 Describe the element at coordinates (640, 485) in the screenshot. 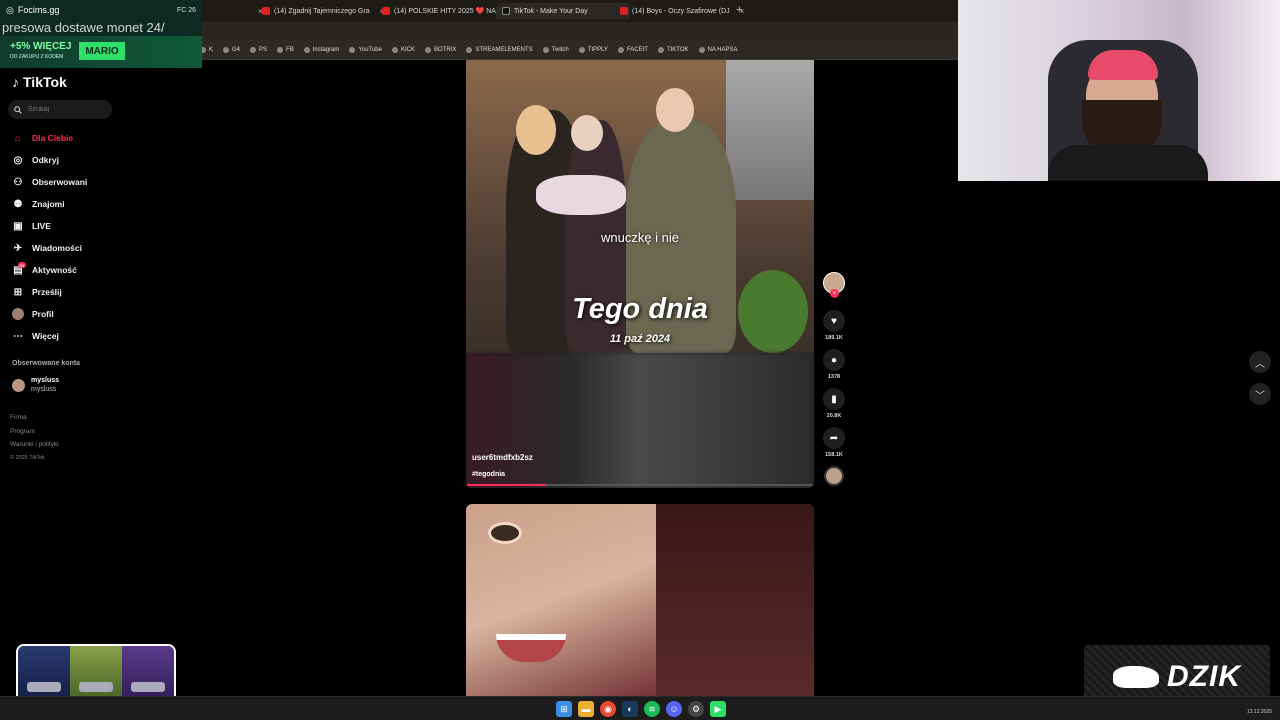

I see `video-progress-bar` at that location.